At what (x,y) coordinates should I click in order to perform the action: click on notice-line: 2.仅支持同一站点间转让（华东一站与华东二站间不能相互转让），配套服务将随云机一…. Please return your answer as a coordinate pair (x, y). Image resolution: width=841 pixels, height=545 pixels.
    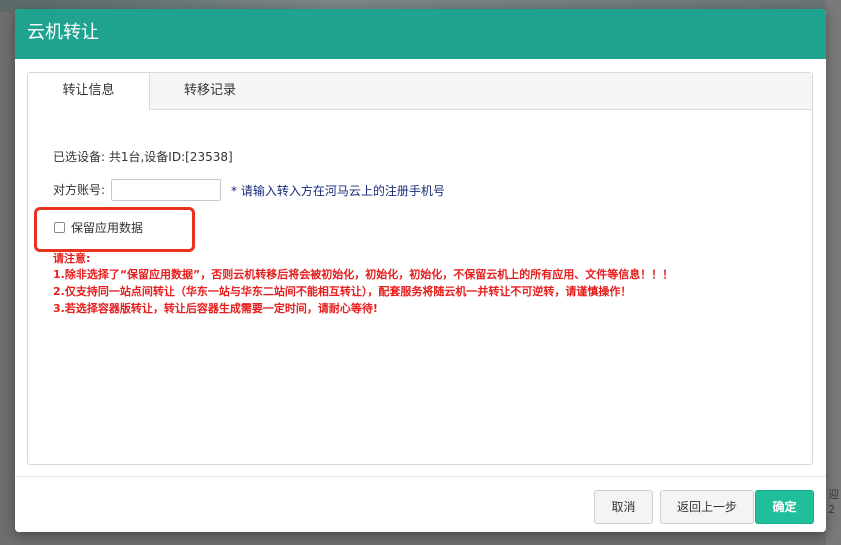
    Looking at the image, I should click on (342, 291).